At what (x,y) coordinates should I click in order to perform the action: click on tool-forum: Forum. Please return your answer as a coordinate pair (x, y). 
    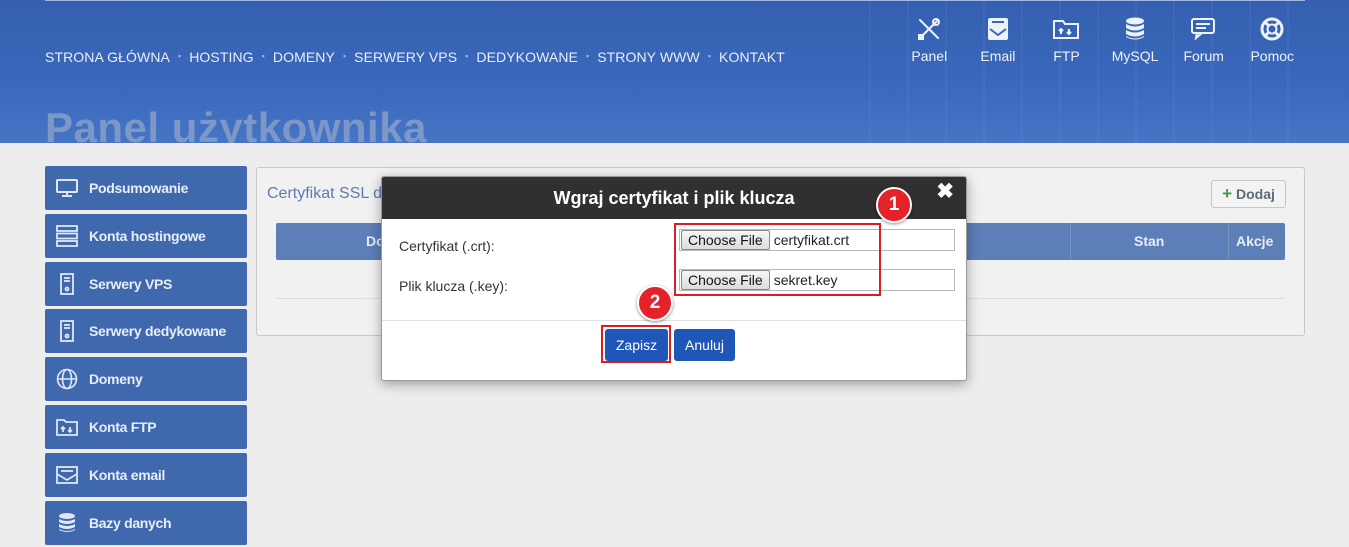
    Looking at the image, I should click on (1203, 40).